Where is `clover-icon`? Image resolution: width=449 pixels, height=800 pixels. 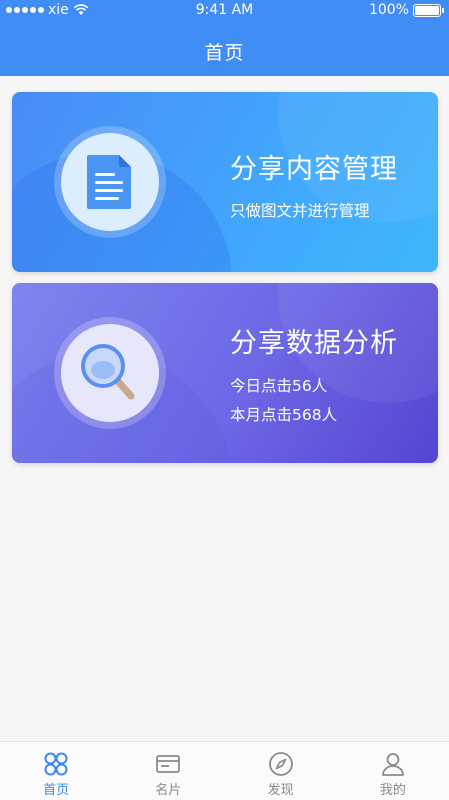 clover-icon is located at coordinates (56, 764).